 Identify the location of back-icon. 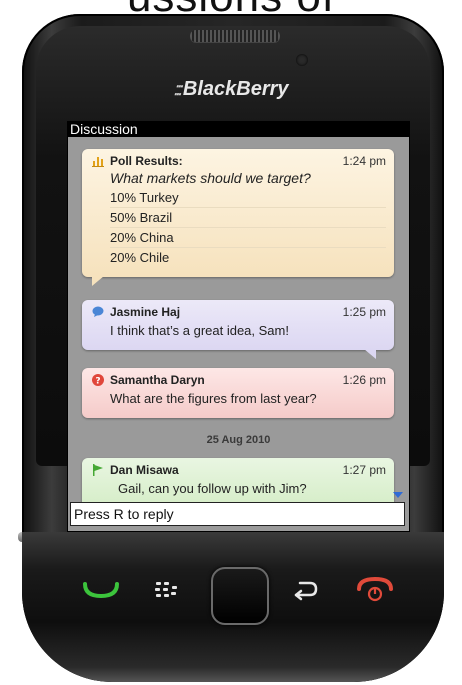
(306, 591).